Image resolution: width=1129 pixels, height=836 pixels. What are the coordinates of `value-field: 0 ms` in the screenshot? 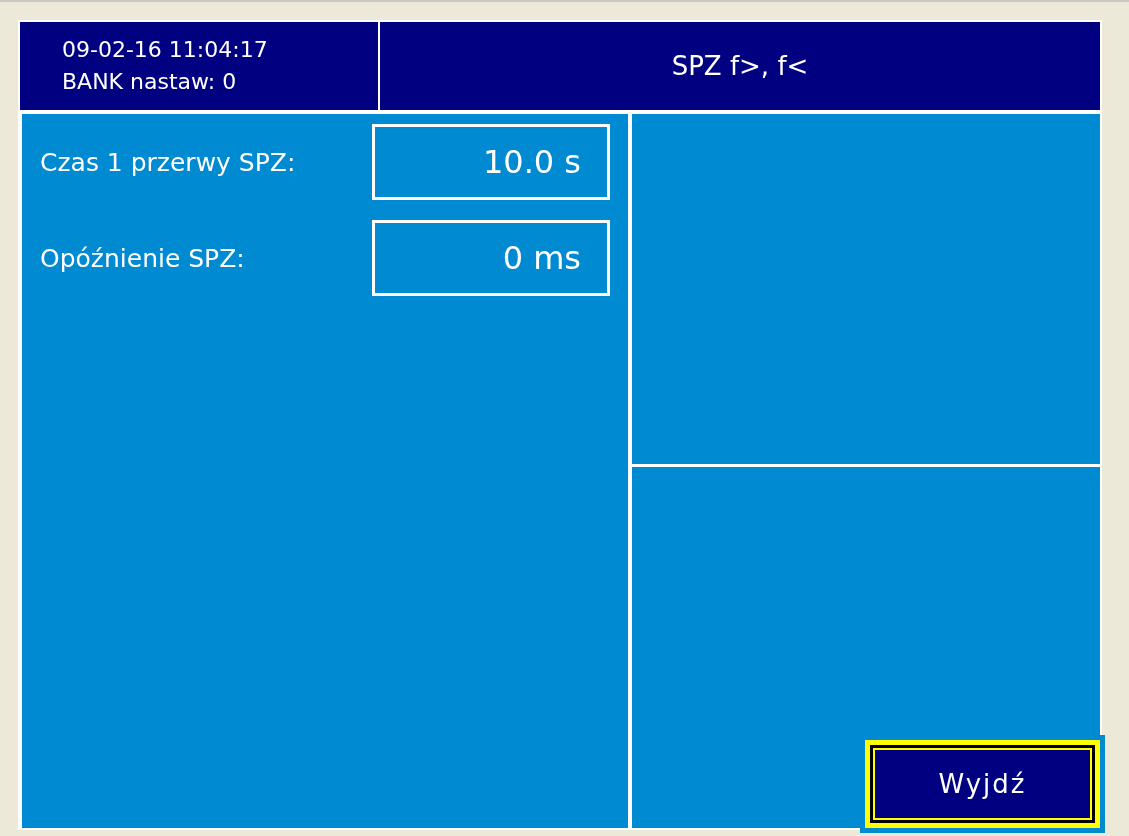 It's located at (491, 258).